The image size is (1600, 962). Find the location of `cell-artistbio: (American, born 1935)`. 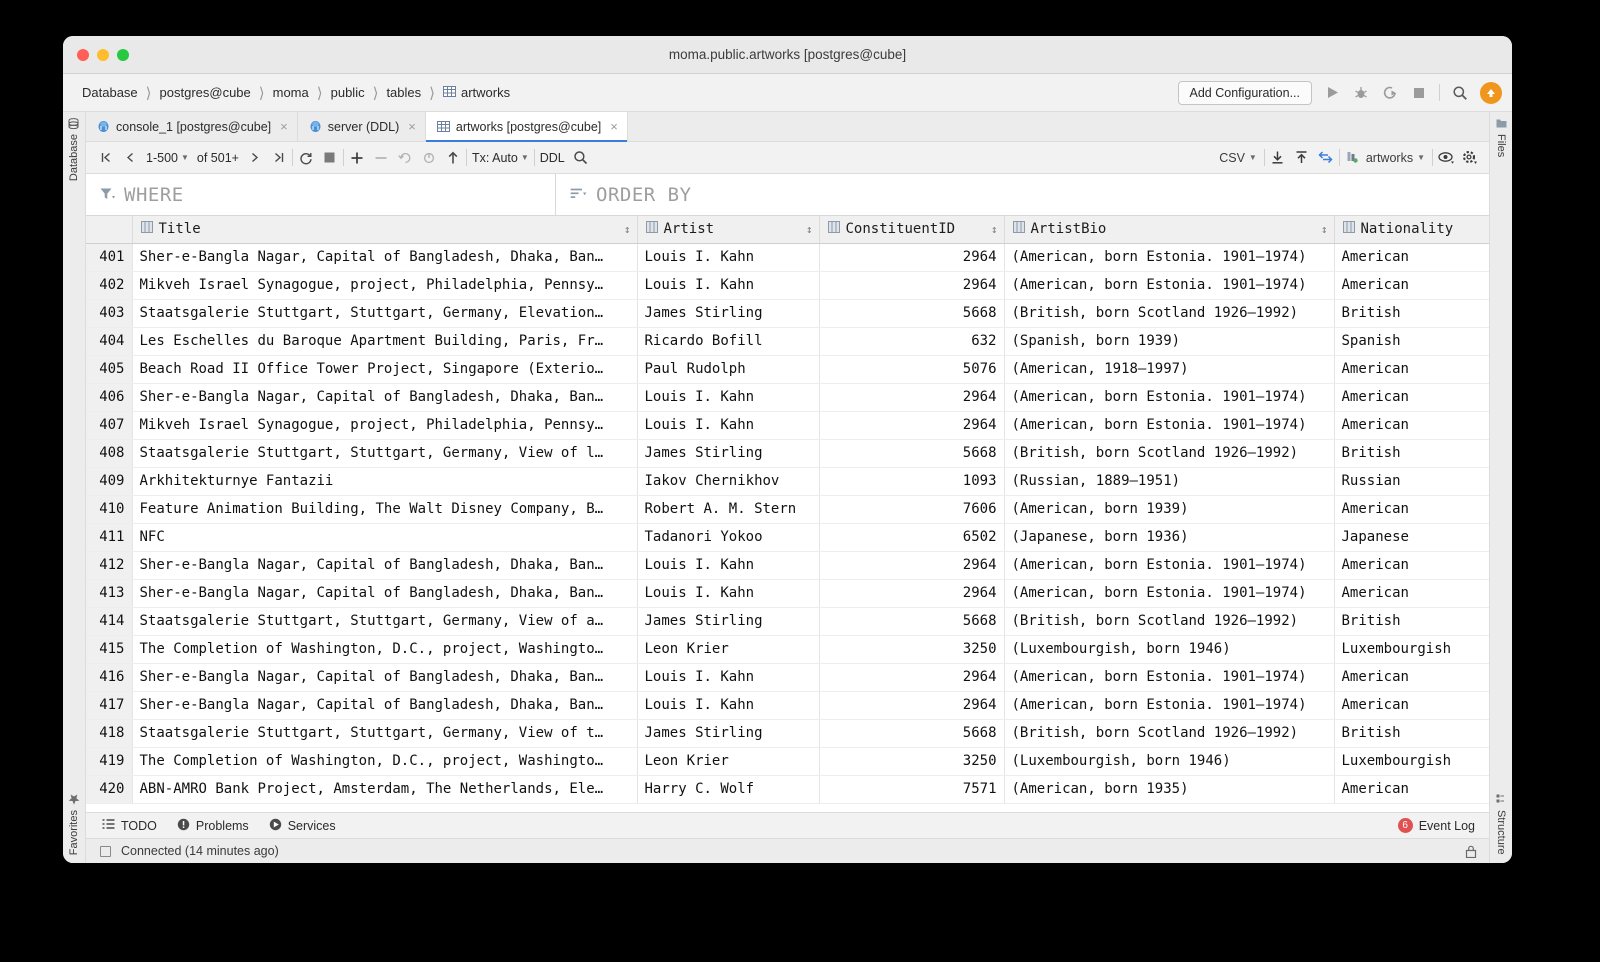

cell-artistbio: (American, born 1935) is located at coordinates (1169, 789).